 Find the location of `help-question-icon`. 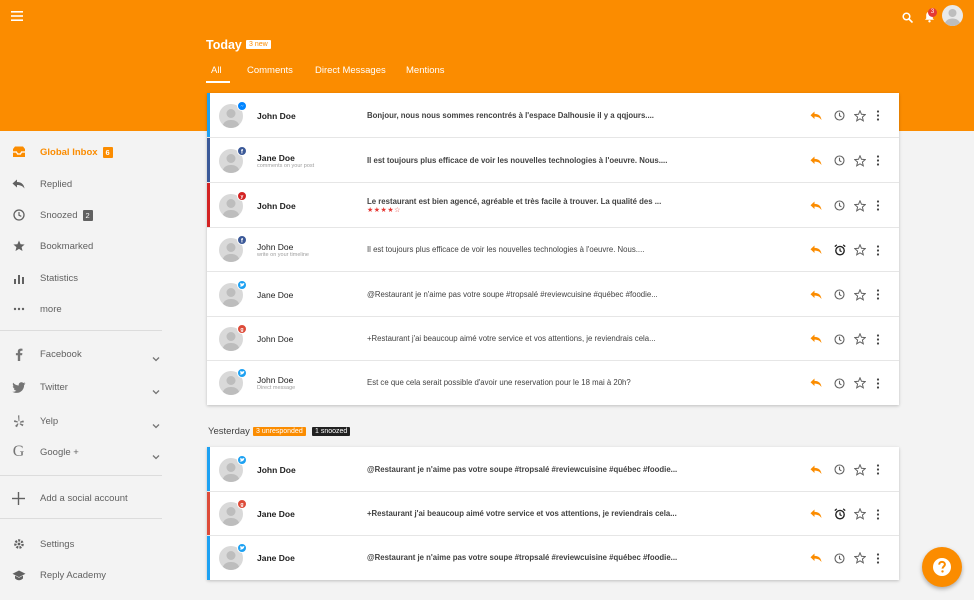

help-question-icon is located at coordinates (942, 567).